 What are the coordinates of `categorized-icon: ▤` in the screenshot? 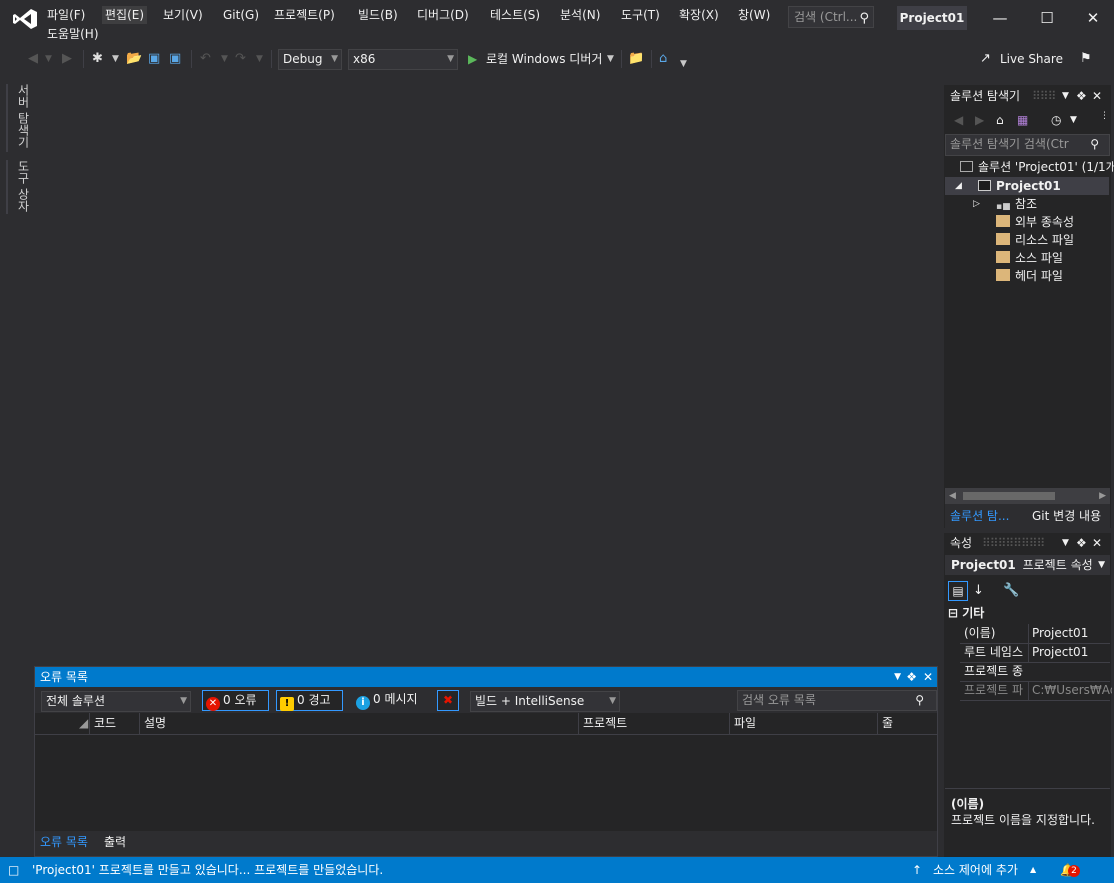 It's located at (958, 591).